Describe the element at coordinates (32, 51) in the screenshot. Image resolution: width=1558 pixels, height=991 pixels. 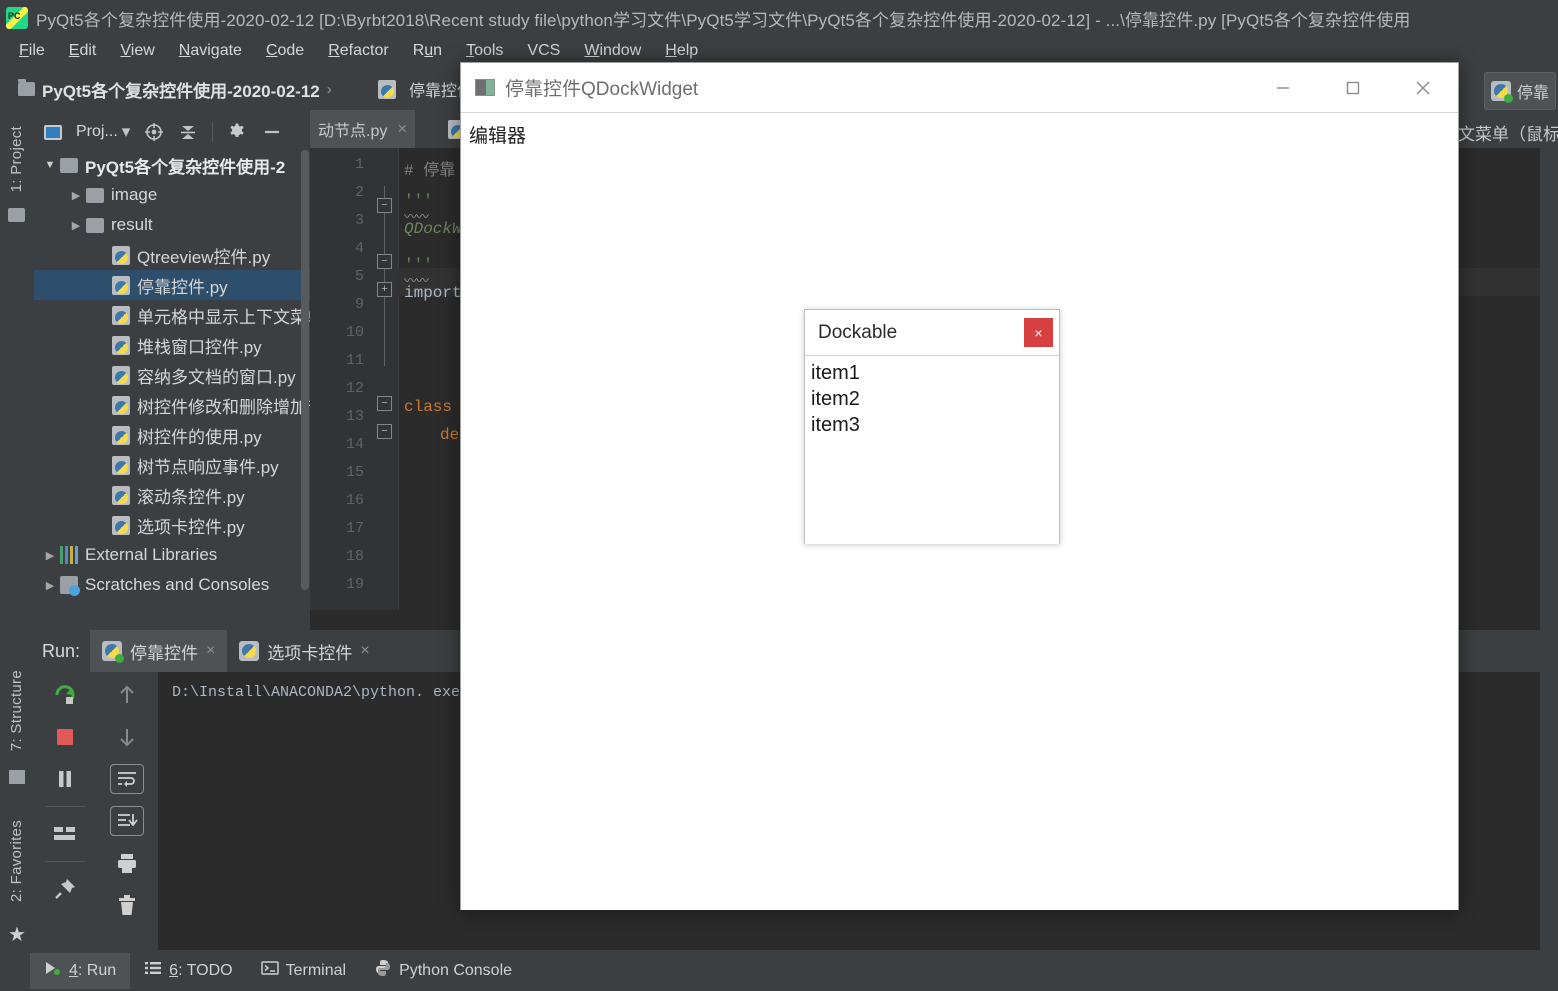
I see `menu-item-file: File` at that location.